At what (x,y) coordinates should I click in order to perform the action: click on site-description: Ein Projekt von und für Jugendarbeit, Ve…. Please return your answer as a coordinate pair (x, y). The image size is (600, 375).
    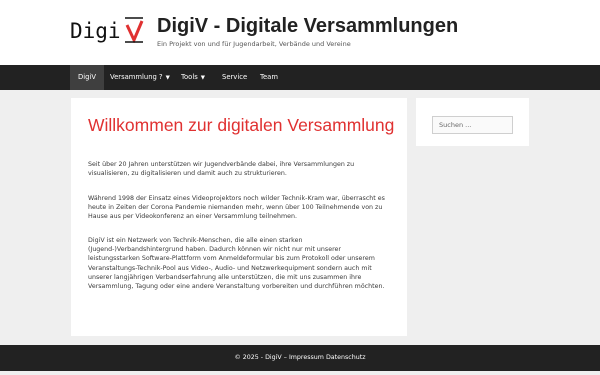
    Looking at the image, I should click on (254, 44).